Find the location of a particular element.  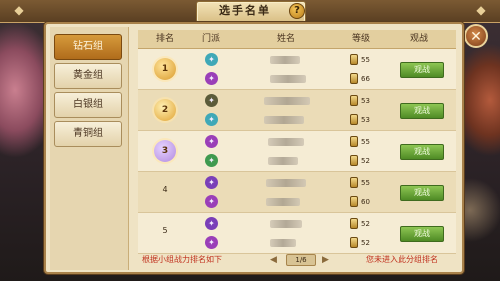

tab-bronze-group: 青铜组 is located at coordinates (88, 134).